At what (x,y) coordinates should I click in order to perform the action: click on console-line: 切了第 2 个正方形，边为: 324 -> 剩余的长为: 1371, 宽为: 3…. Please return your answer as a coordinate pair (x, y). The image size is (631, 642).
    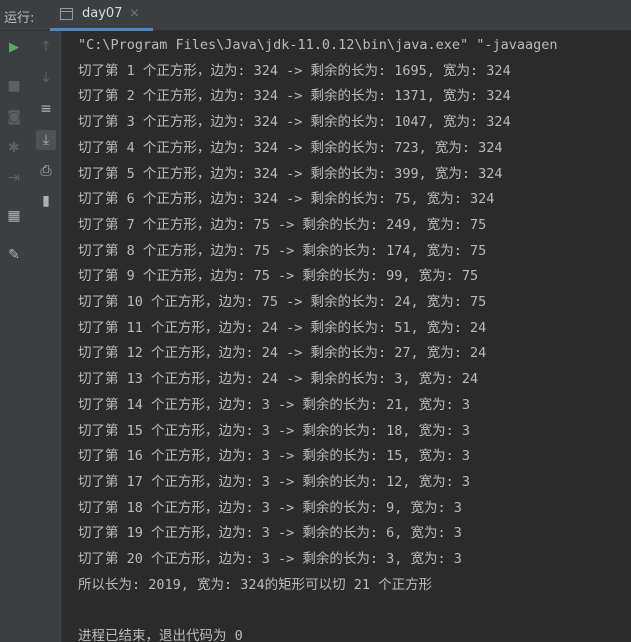
    Looking at the image, I should click on (294, 96).